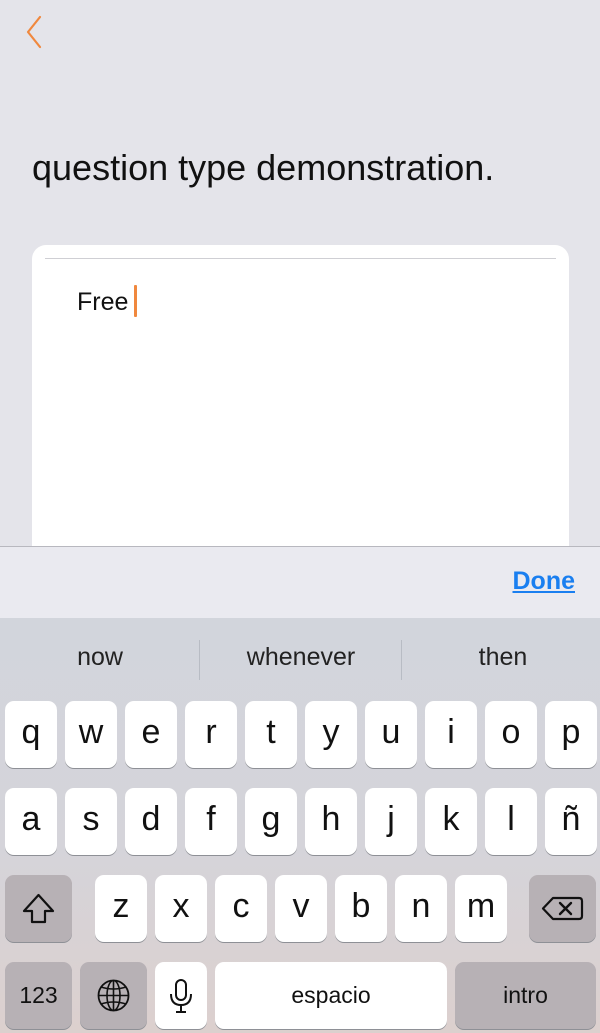 The height and width of the screenshot is (1033, 600). Describe the element at coordinates (421, 908) in the screenshot. I see `key: n` at that location.